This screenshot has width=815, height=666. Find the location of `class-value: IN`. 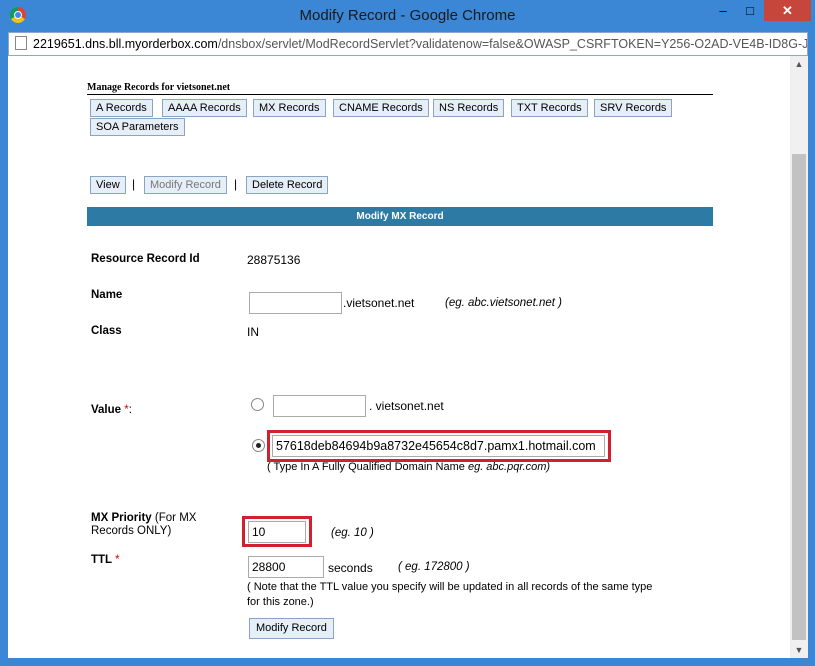

class-value: IN is located at coordinates (253, 332).